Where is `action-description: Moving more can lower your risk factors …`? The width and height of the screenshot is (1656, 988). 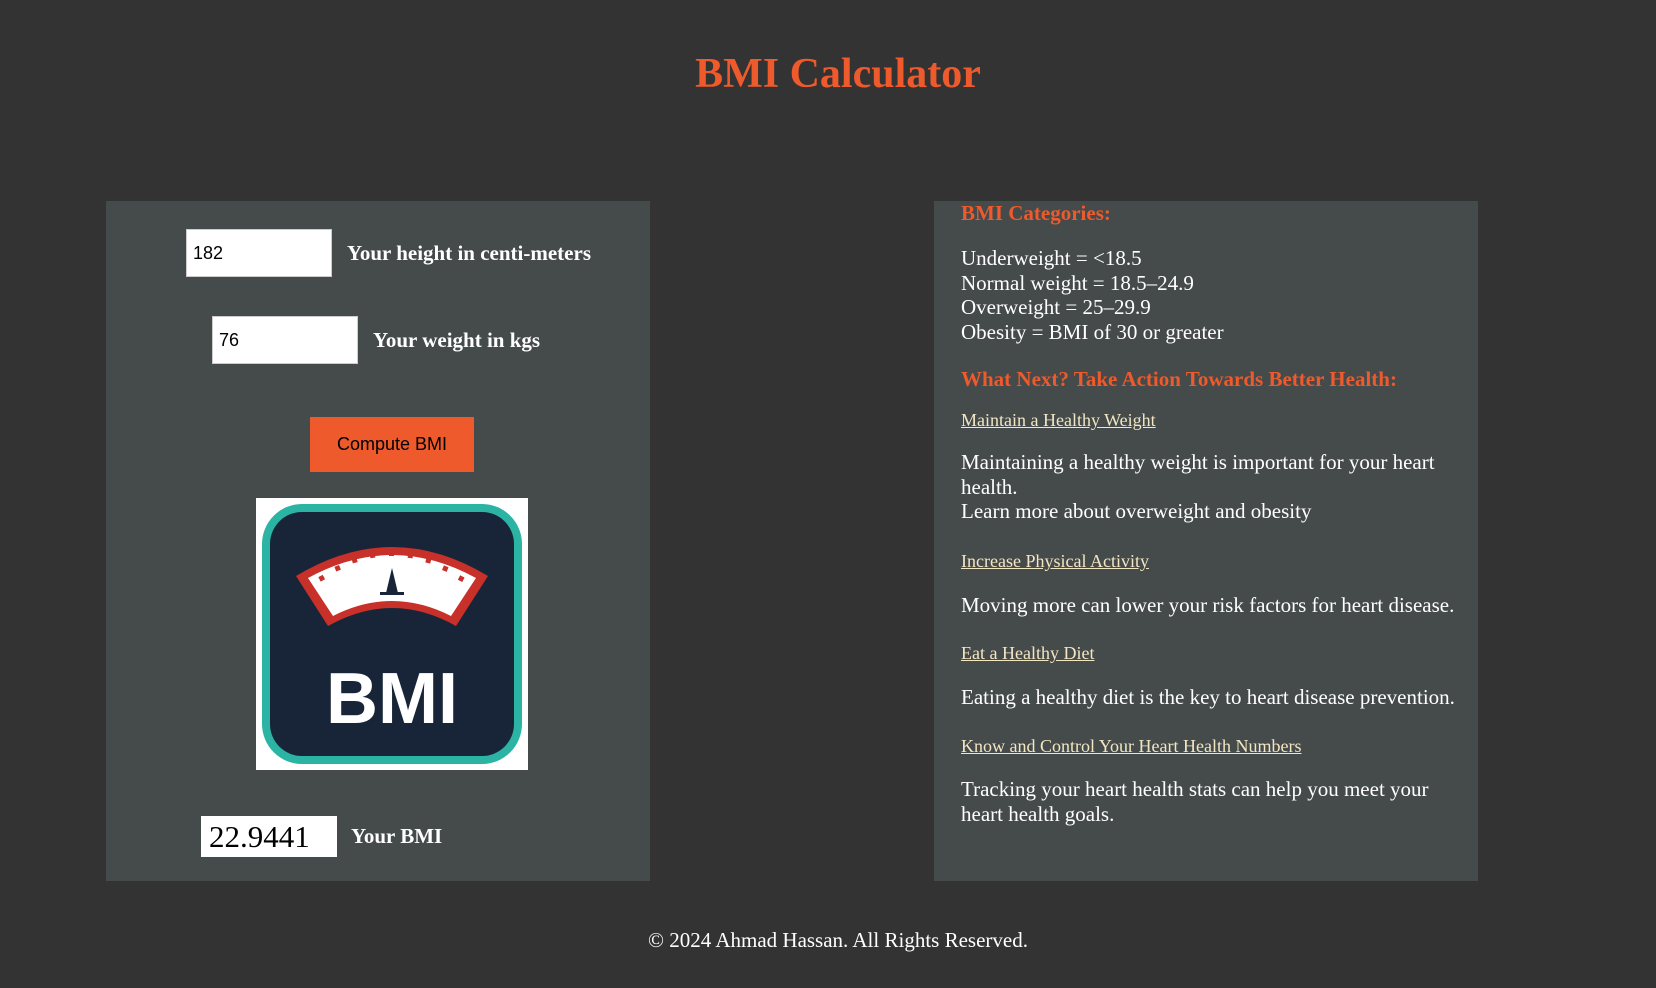
action-description: Moving more can lower your risk factors … is located at coordinates (1208, 605).